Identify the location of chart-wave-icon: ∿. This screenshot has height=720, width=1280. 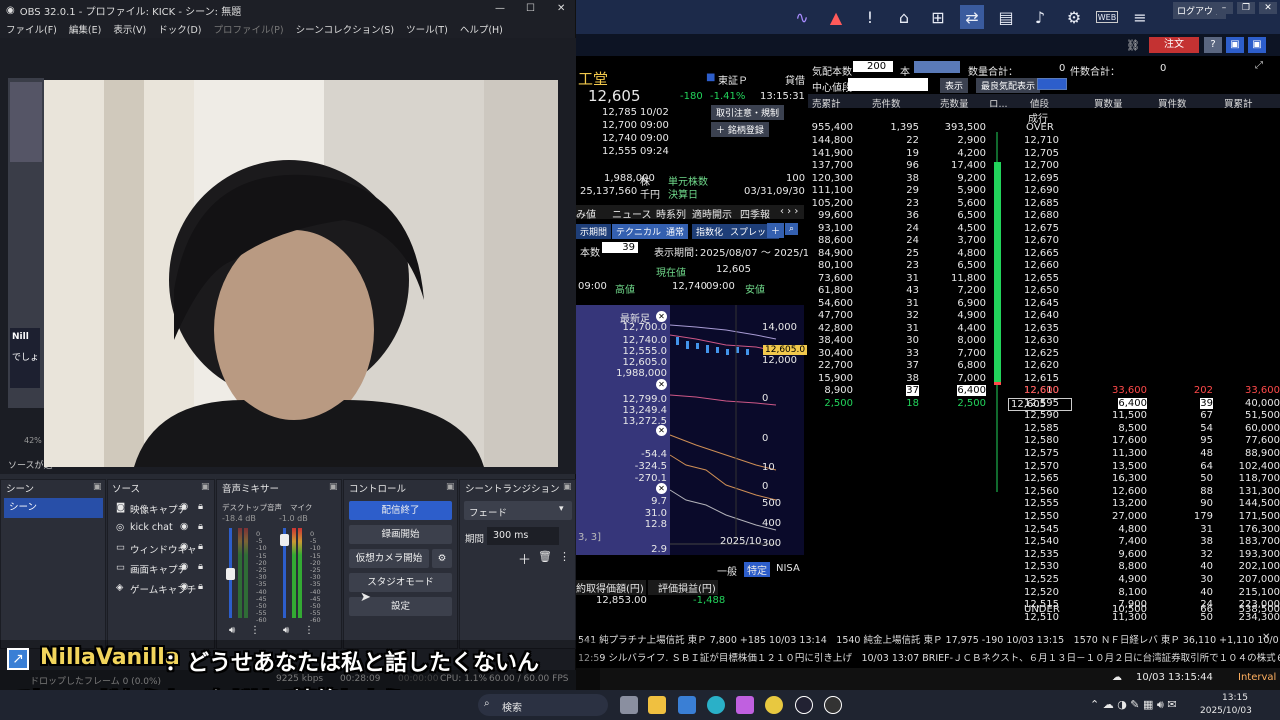
(802, 17).